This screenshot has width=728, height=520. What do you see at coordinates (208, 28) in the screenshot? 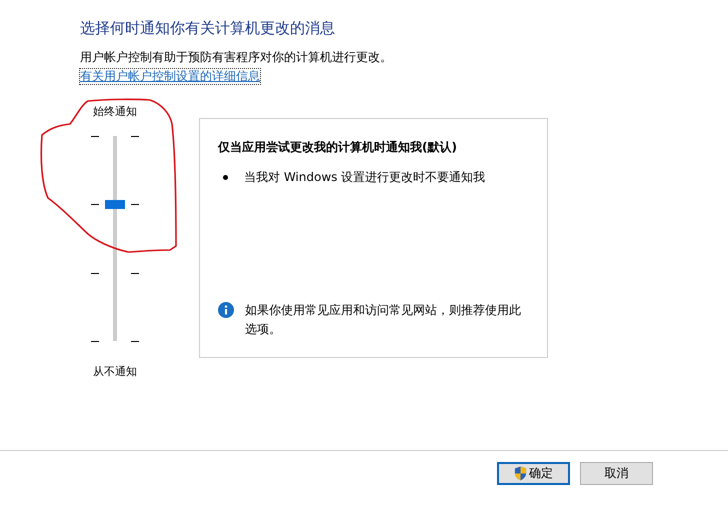
I see `page-heading: 选择何时通知你有关计算机更改的消息` at bounding box center [208, 28].